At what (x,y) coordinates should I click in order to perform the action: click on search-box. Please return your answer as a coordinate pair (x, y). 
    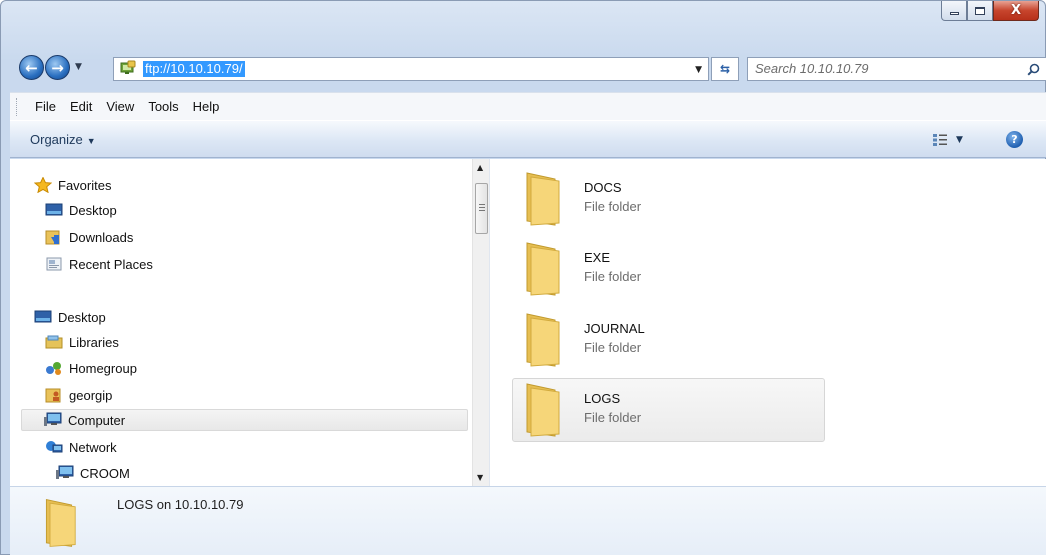
    Looking at the image, I should click on (896, 69).